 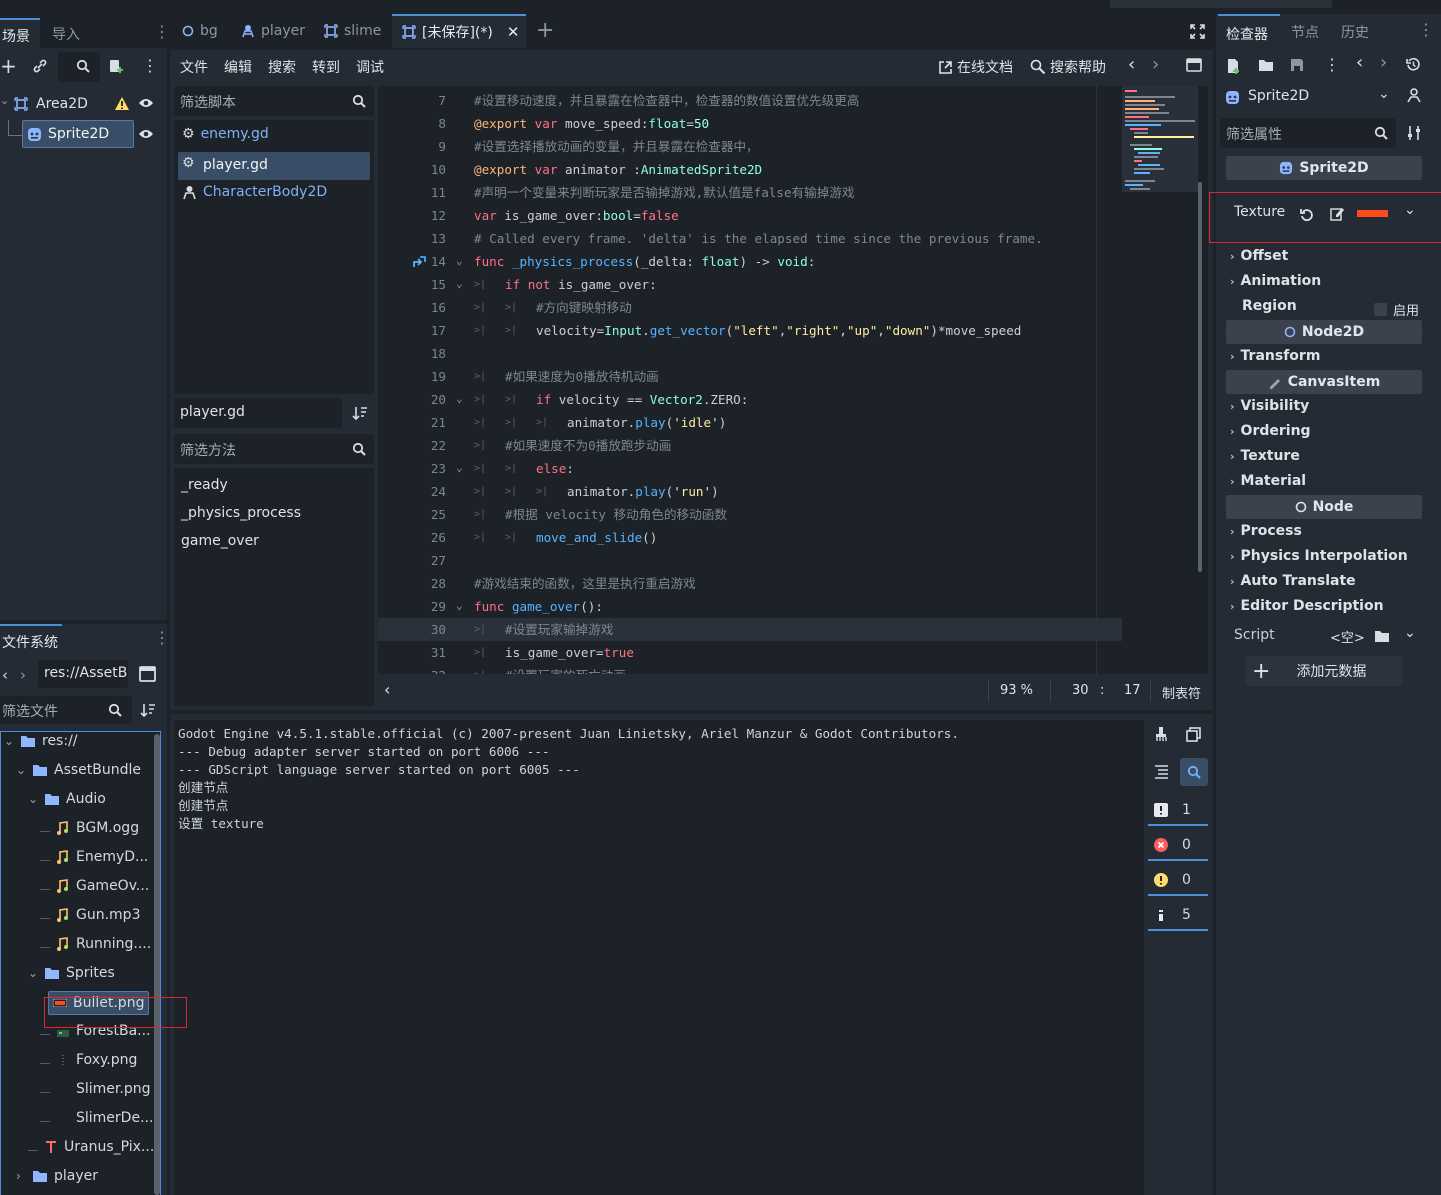 What do you see at coordinates (1249, 30) in the screenshot?
I see `tab-inspector: 检查器` at bounding box center [1249, 30].